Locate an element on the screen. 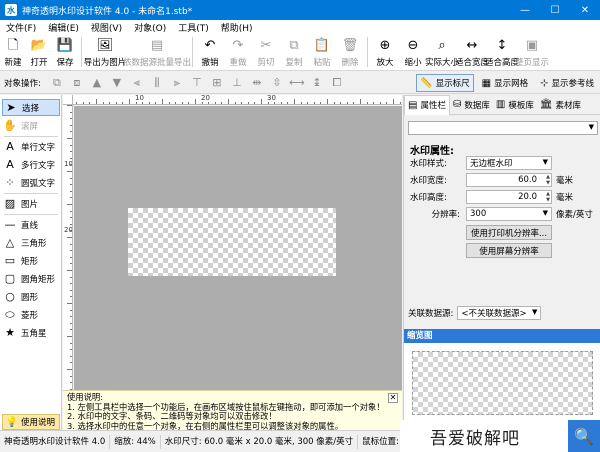 The image size is (600, 452). menu-object: 对象(O) is located at coordinates (150, 27).